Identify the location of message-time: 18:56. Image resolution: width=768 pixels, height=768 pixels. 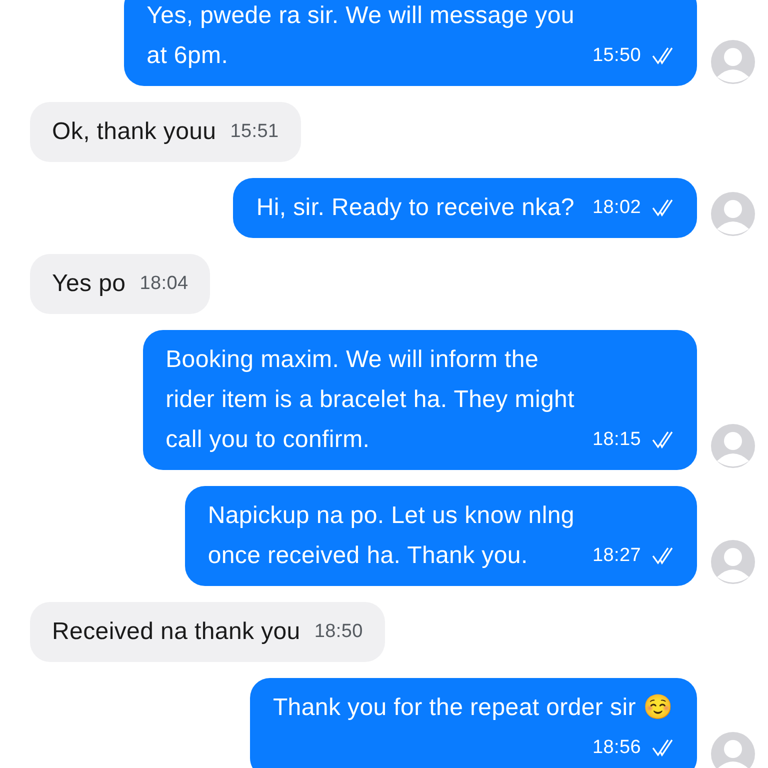
(616, 748).